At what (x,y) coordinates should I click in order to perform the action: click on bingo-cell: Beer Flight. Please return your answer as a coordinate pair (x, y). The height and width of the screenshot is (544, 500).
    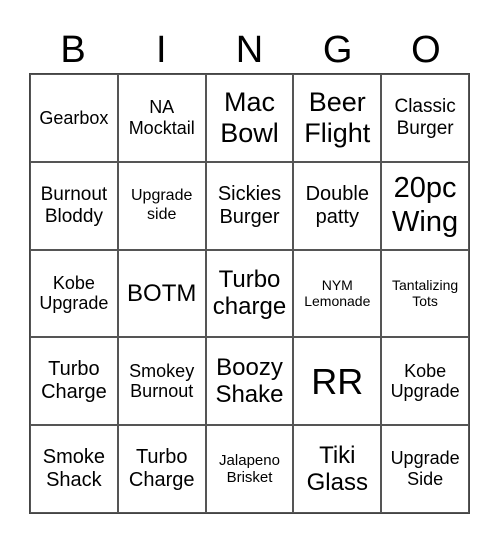
    Looking at the image, I should click on (337, 118).